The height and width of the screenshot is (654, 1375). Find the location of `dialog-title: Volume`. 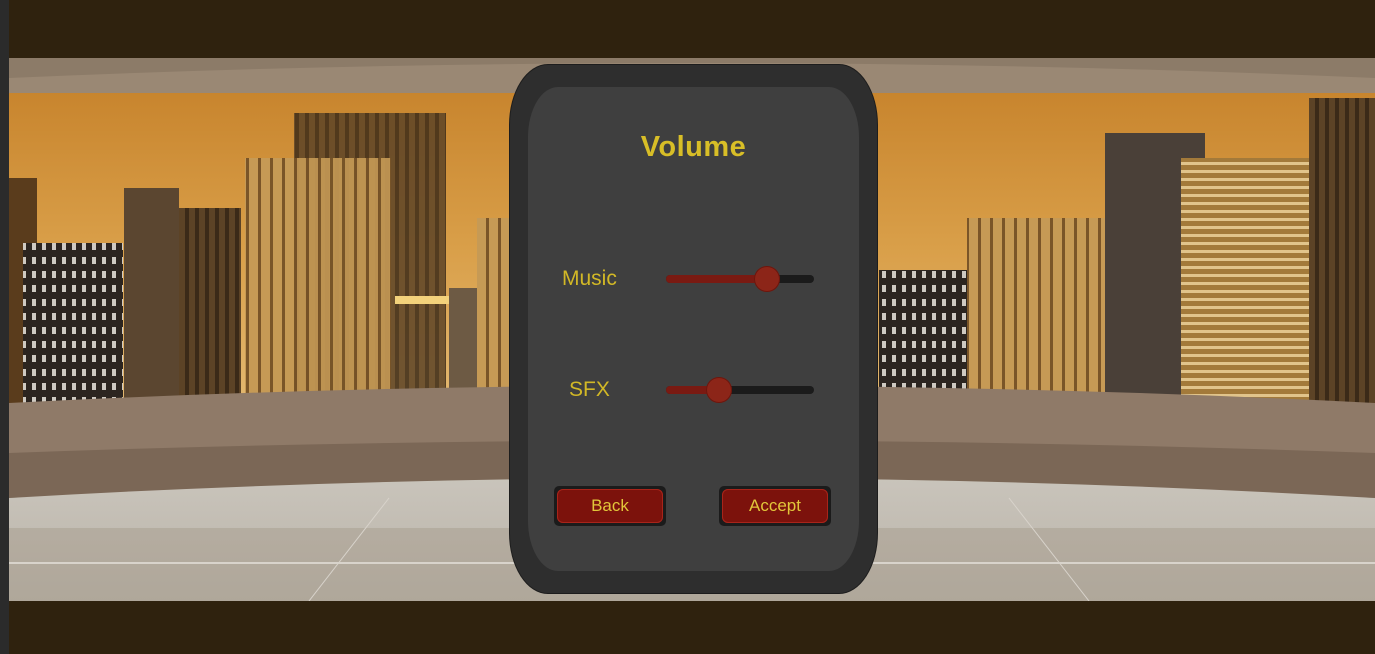

dialog-title: Volume is located at coordinates (693, 147).